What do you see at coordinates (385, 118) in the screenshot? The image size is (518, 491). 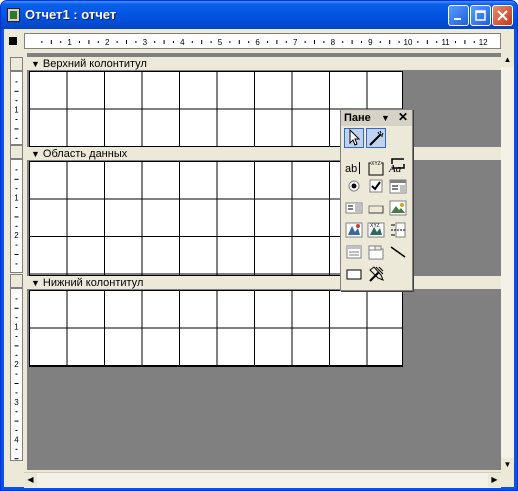 I see `toolbox-options-icon: ▼` at bounding box center [385, 118].